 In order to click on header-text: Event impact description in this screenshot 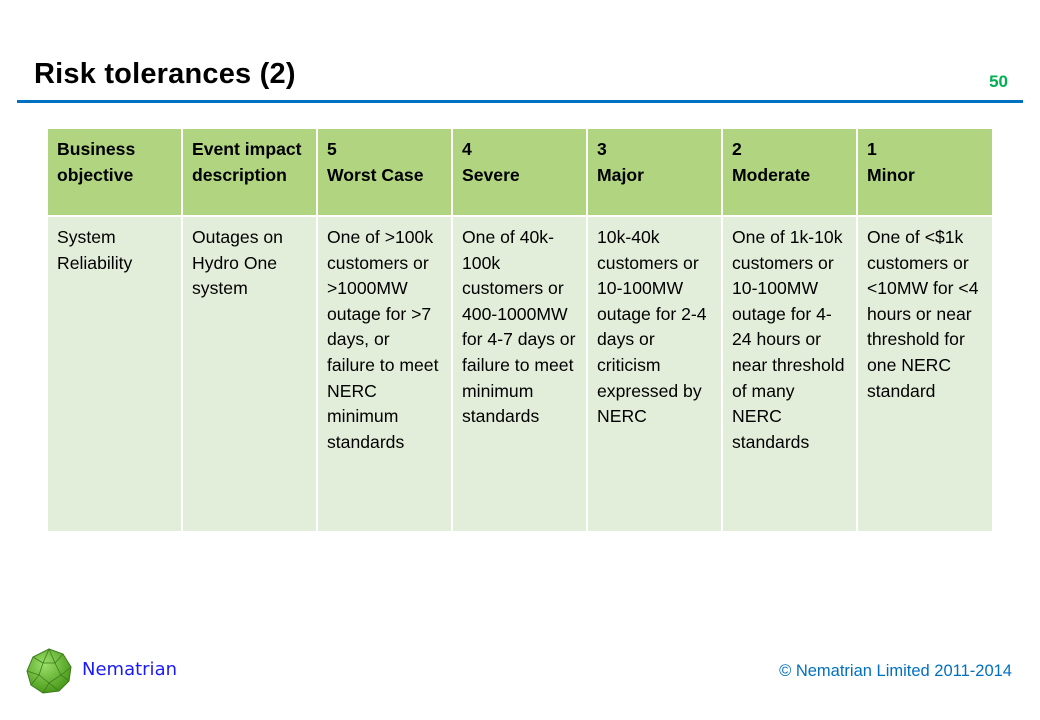, I will do `click(247, 162)`.